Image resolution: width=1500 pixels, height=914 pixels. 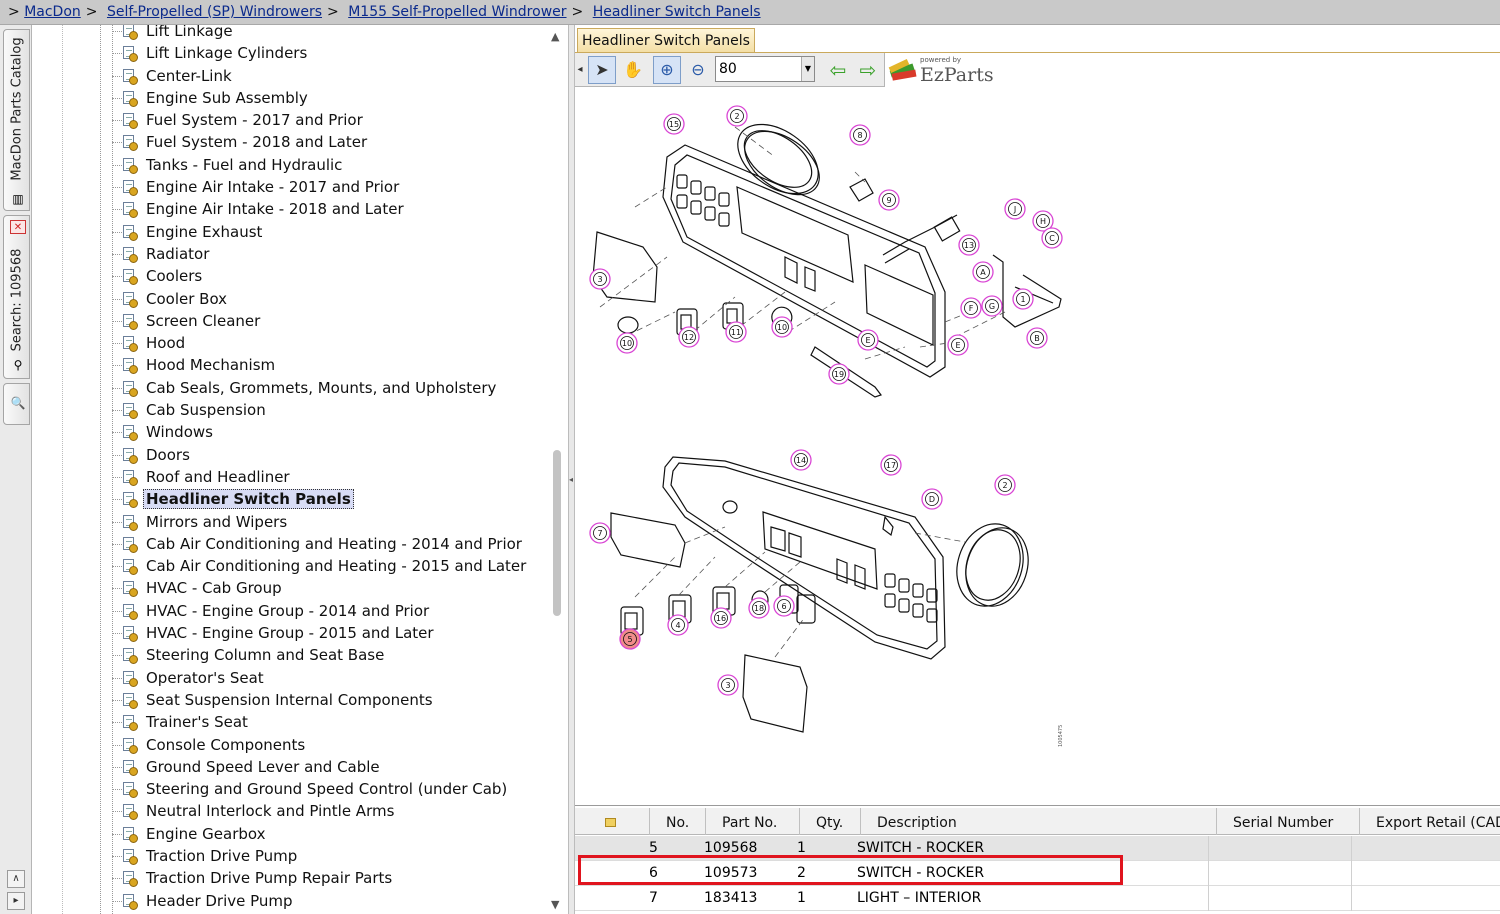 I want to click on grid-col-no: No., so click(x=677, y=821).